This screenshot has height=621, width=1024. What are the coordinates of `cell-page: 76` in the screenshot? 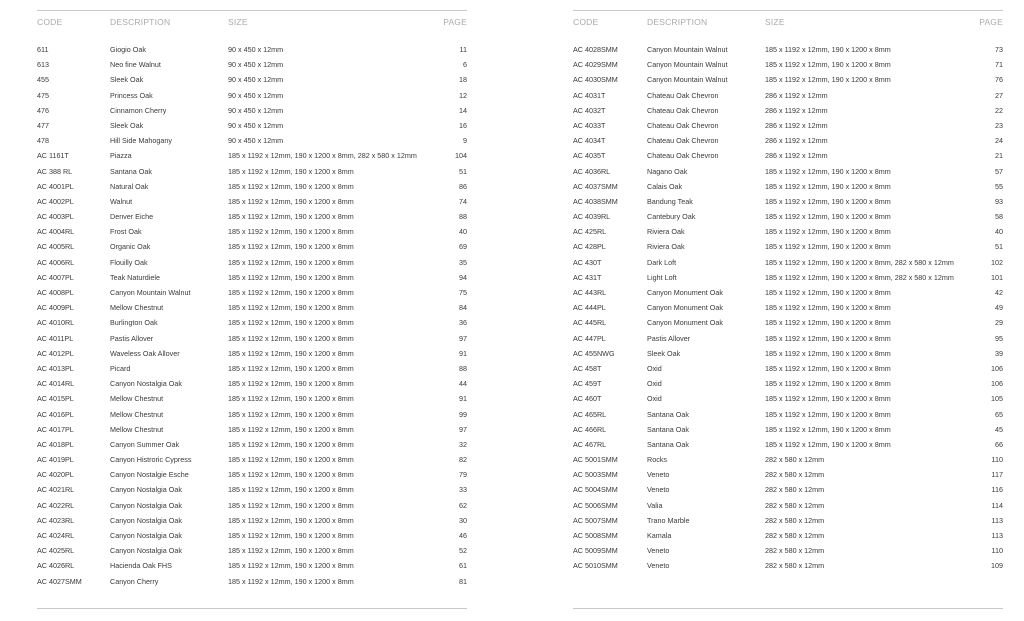 It's located at (999, 80).